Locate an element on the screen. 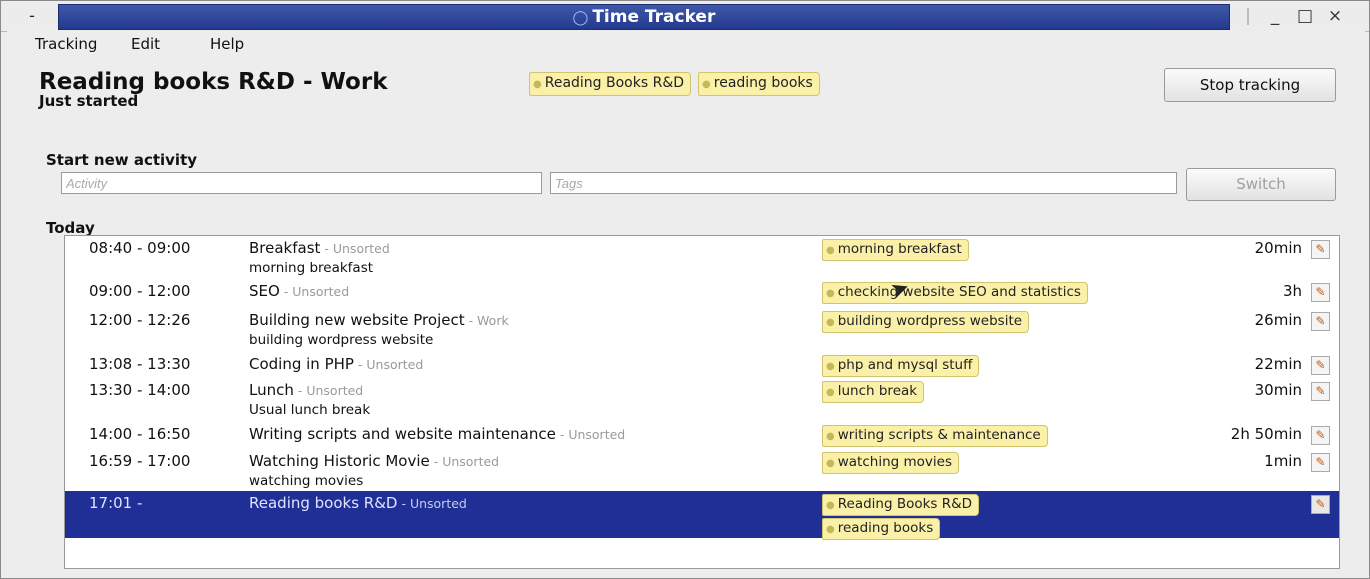 This screenshot has height=579, width=1370. tag: ● writing scripts & maintenance is located at coordinates (935, 436).